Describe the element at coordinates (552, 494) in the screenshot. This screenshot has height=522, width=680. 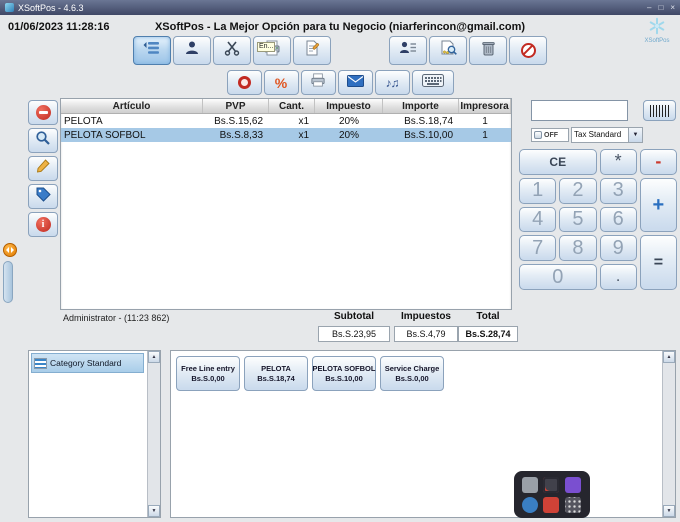
I see `system-tray-popup` at that location.